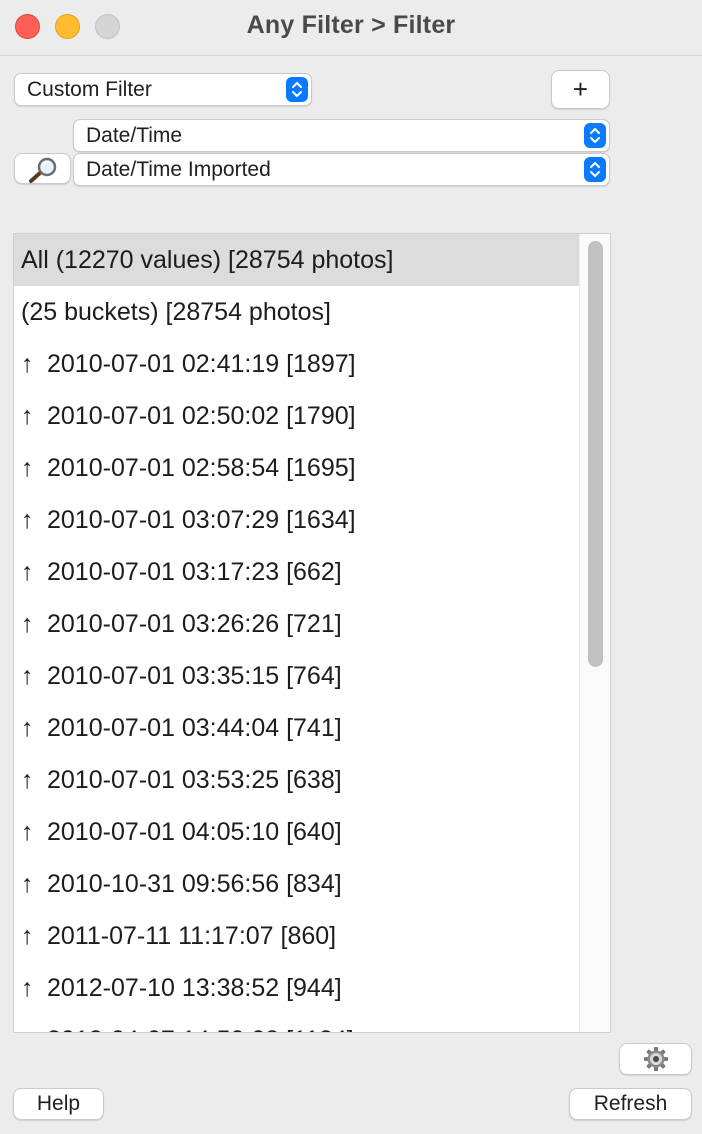 Image resolution: width=702 pixels, height=1134 pixels. What do you see at coordinates (194, 780) in the screenshot?
I see `list-row-label: 2010-07-01 03:53:25 [638]` at bounding box center [194, 780].